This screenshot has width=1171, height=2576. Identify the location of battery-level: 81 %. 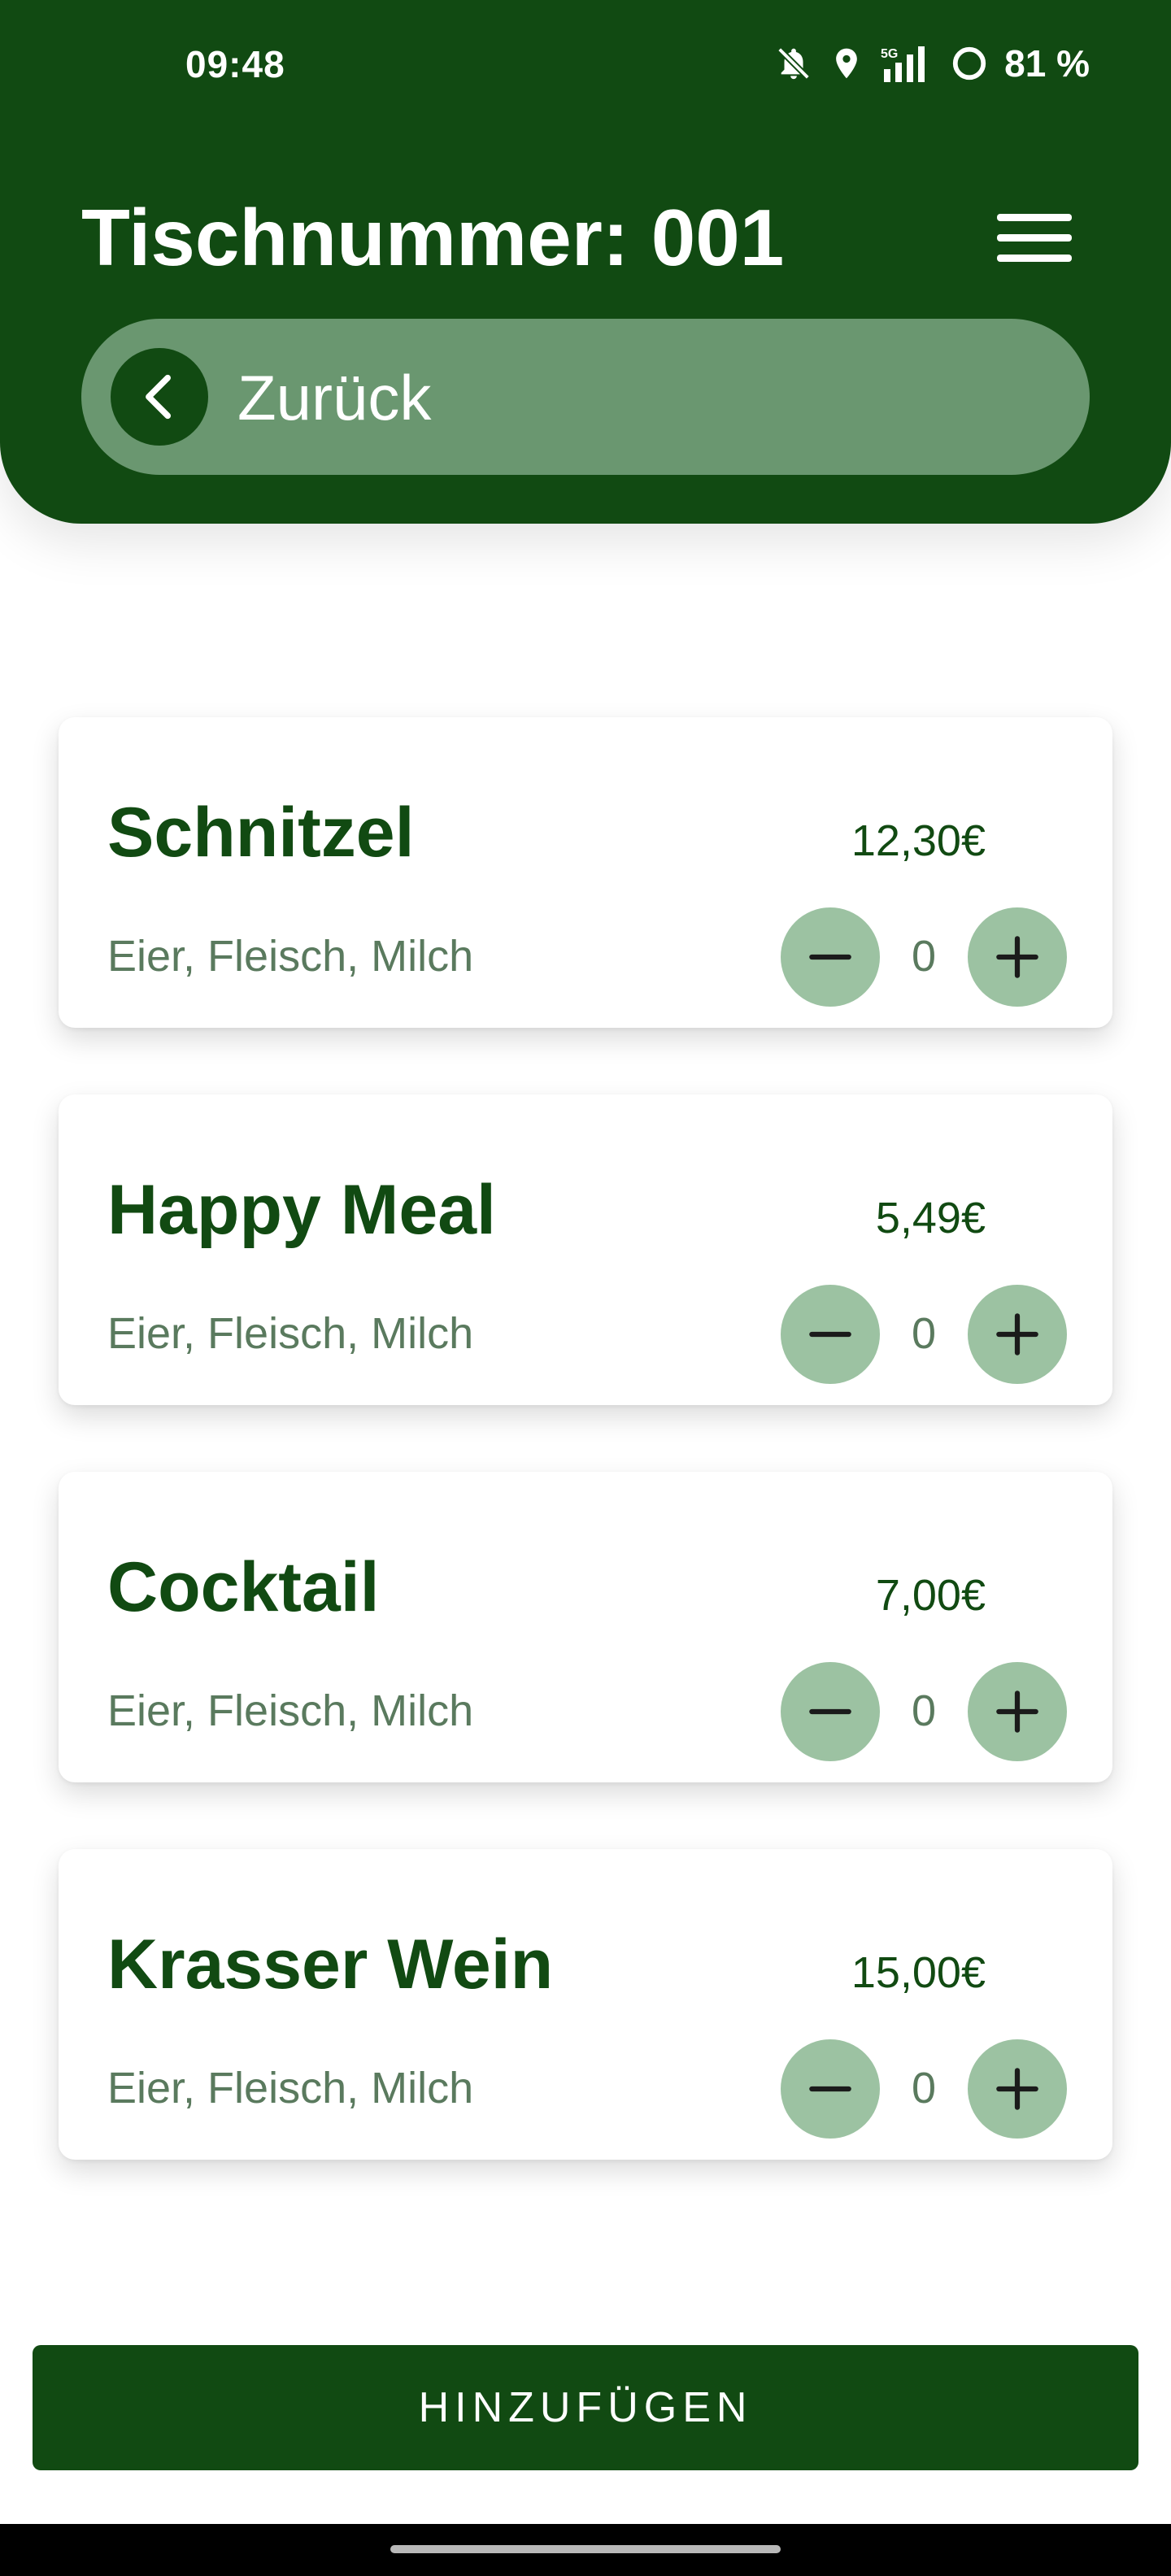
(1047, 64).